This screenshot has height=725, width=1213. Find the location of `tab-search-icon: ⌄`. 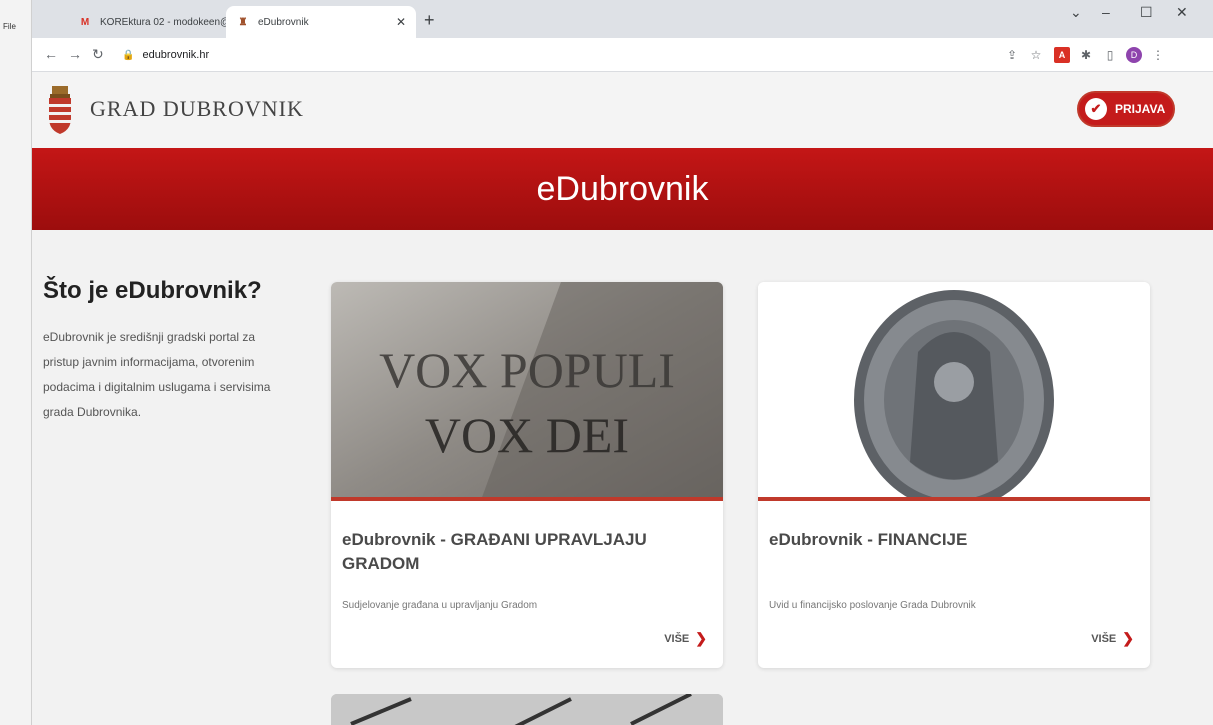

tab-search-icon: ⌄ is located at coordinates (1076, 12).